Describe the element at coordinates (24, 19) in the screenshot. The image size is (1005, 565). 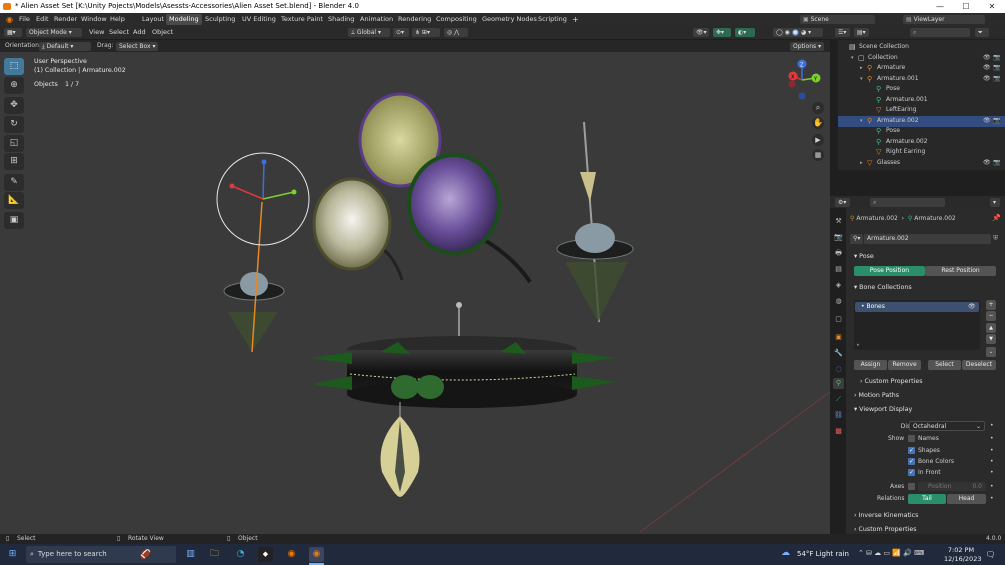
I see `menu-file: File` at that location.